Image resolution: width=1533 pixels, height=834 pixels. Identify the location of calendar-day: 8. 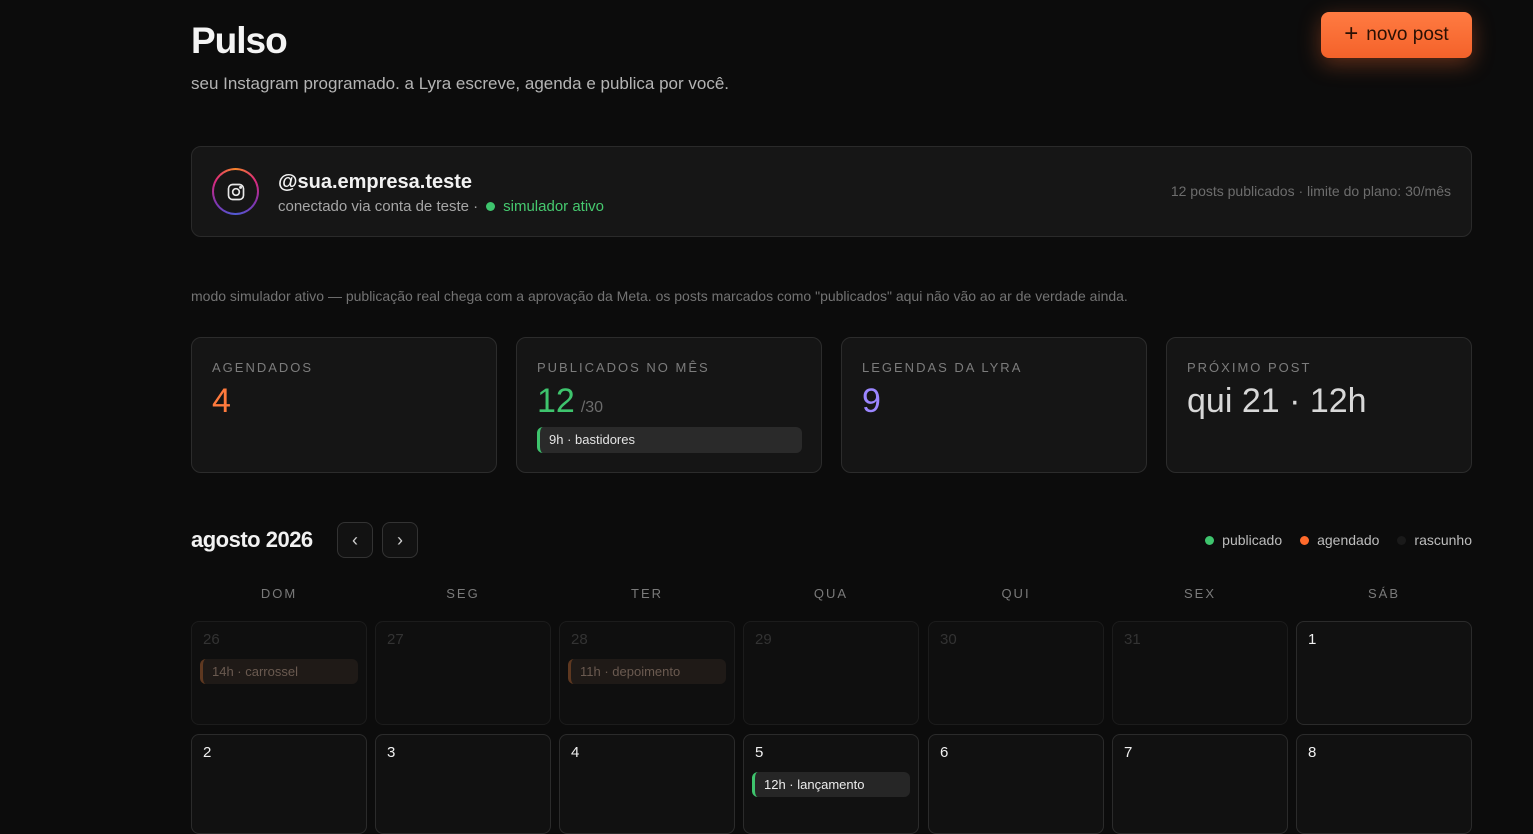
(1384, 784).